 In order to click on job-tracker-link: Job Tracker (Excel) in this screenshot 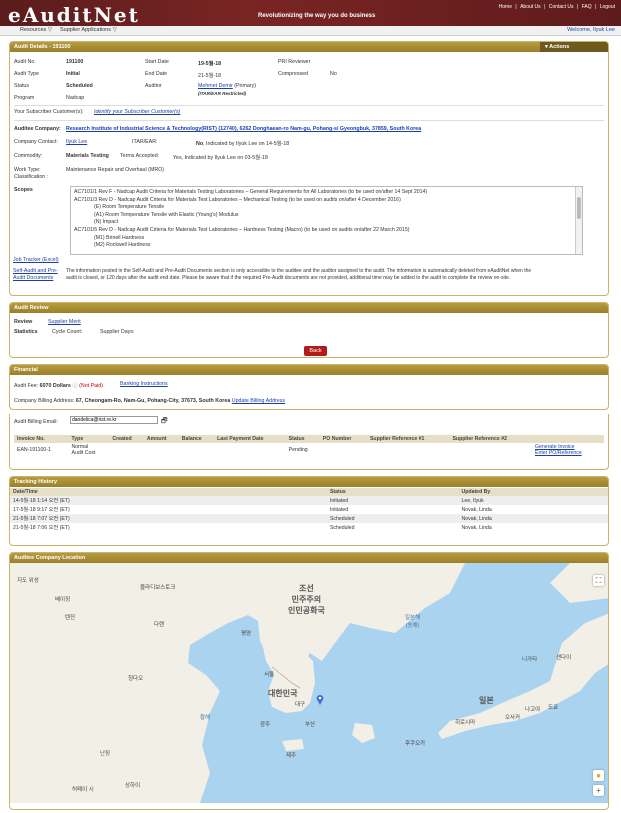, I will do `click(36, 260)`.